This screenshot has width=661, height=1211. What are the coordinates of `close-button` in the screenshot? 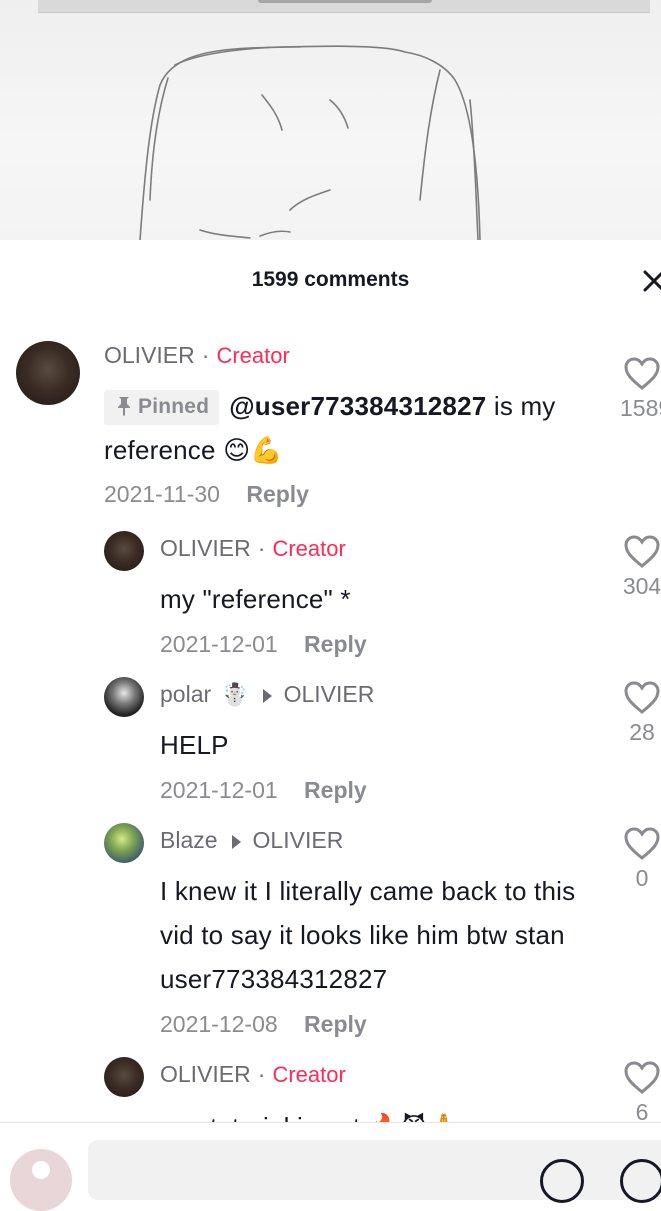 It's located at (650, 281).